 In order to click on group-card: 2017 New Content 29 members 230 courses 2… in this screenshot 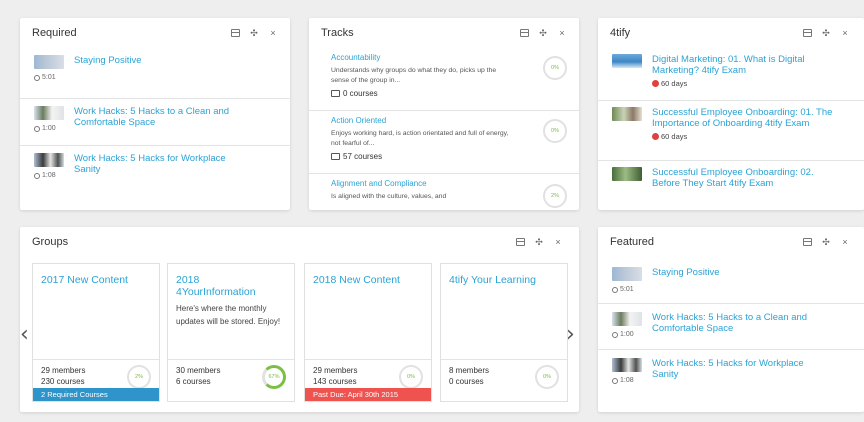, I will do `click(96, 332)`.